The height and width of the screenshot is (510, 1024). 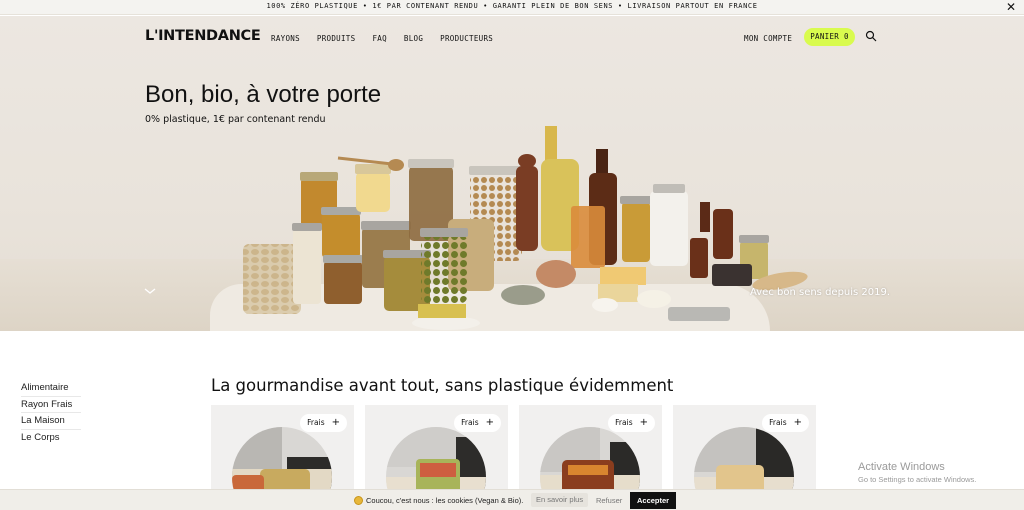 I want to click on sidebar-item-la-maison: La Maison, so click(x=51, y=421).